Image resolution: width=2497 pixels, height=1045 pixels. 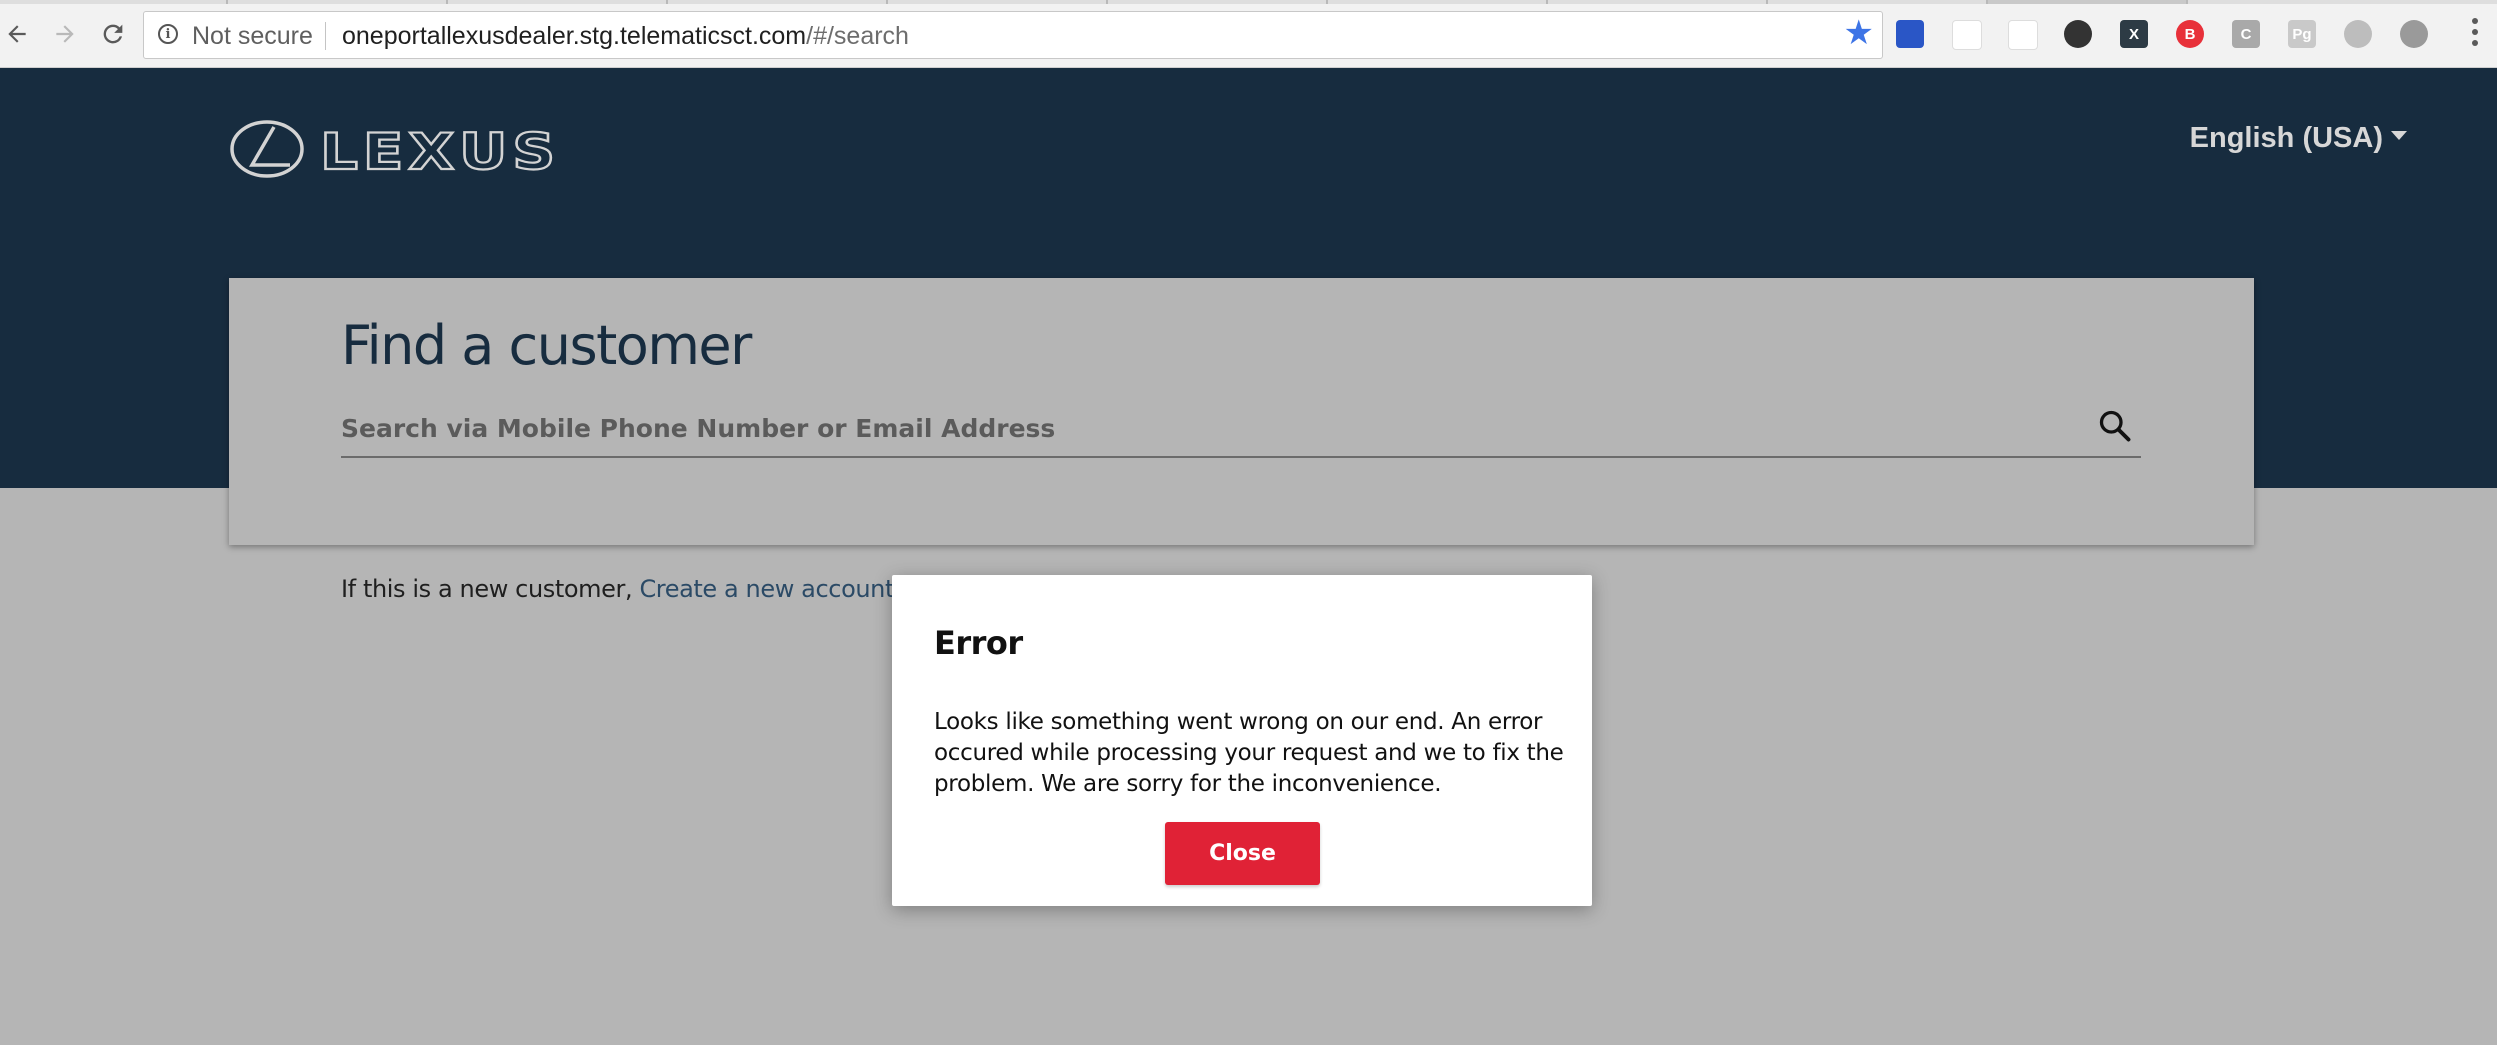 I want to click on dialog-title: Error, so click(x=978, y=643).